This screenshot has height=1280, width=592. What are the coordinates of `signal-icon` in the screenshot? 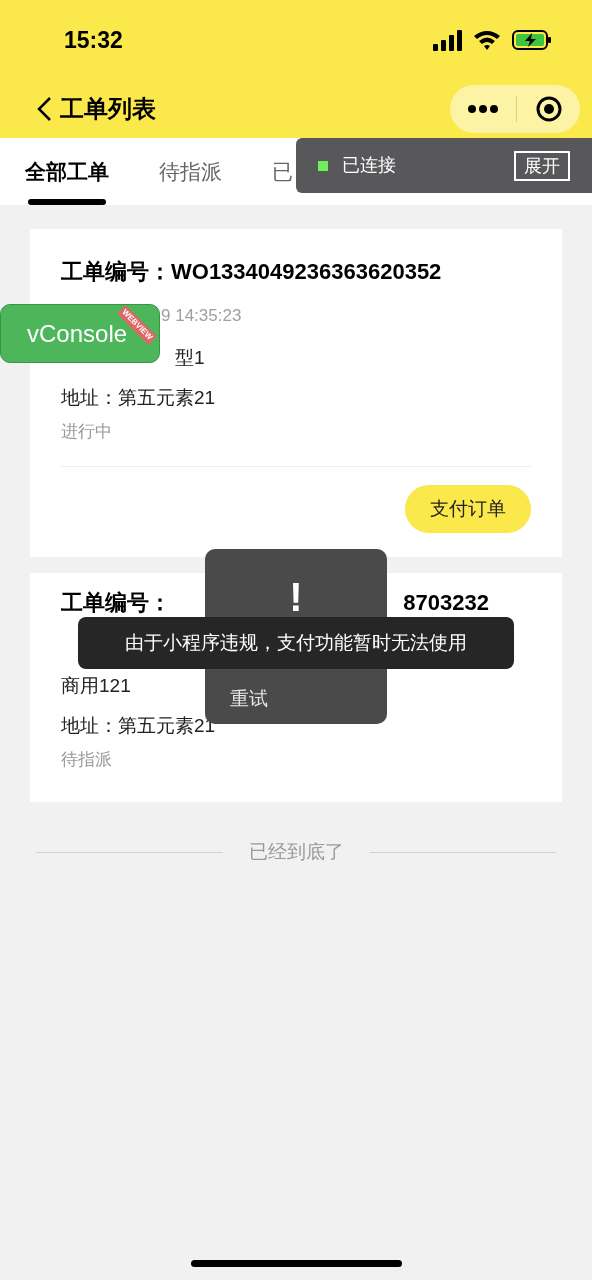 It's located at (447, 40).